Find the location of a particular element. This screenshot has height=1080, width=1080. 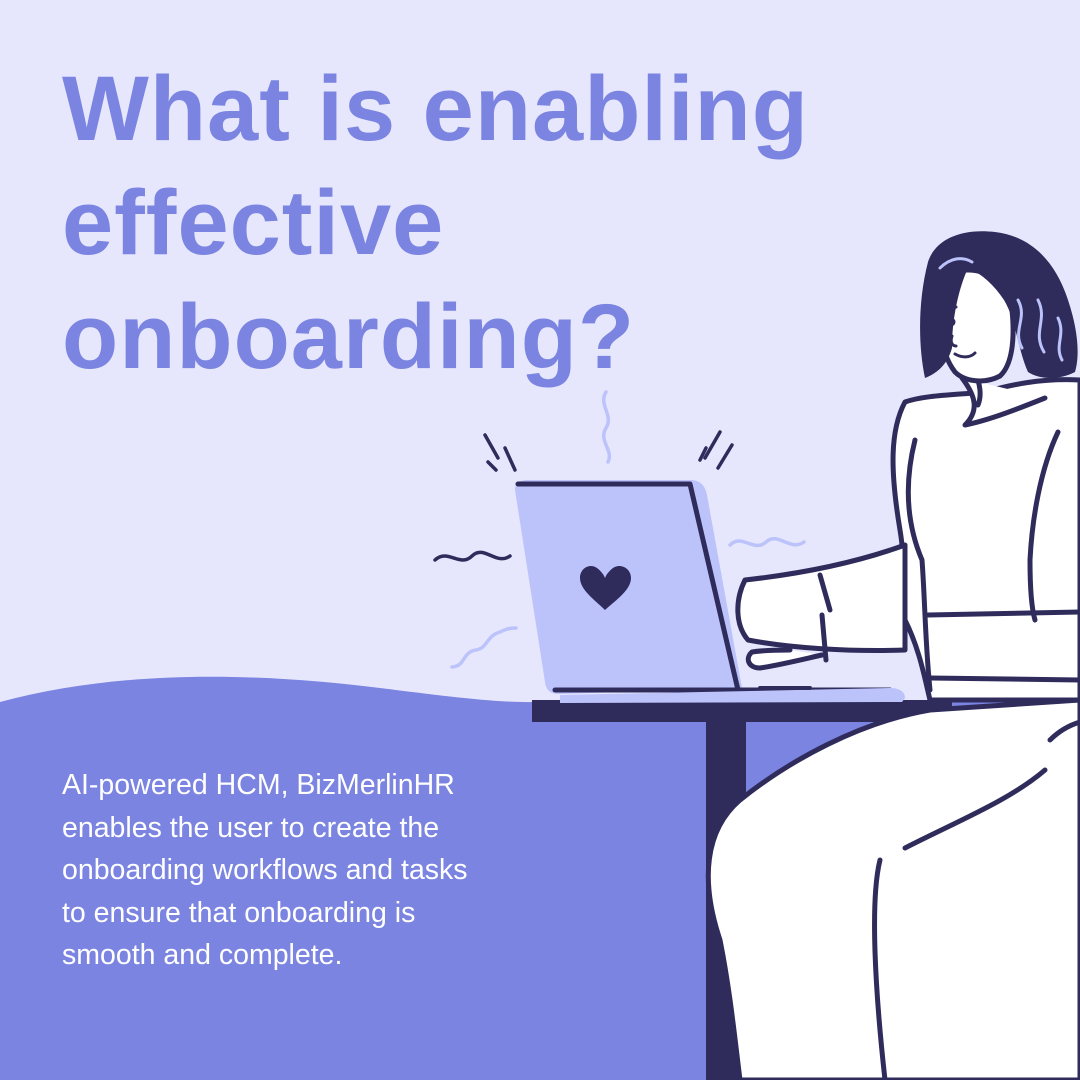

body-line: to ensure that onboarding is is located at coordinates (239, 912).